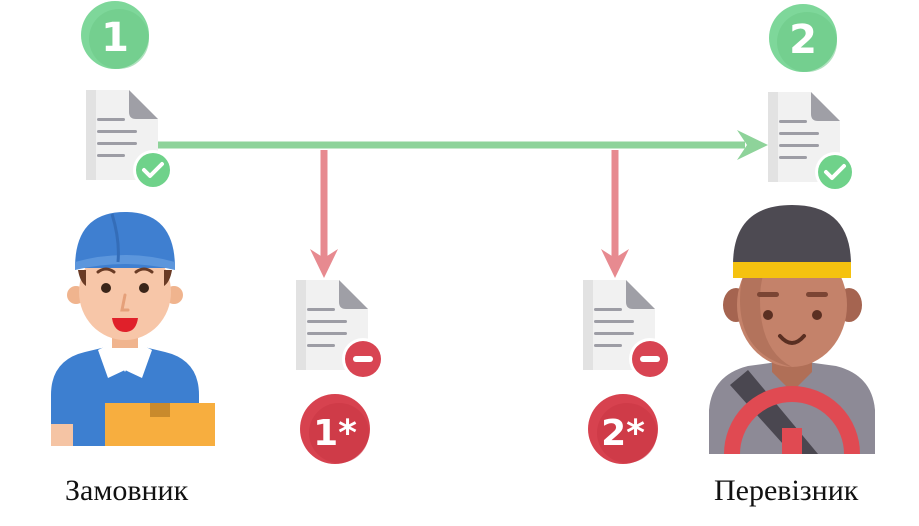 This screenshot has width=919, height=526. What do you see at coordinates (792, 330) in the screenshot?
I see `driver-with-wheel-icon` at bounding box center [792, 330].